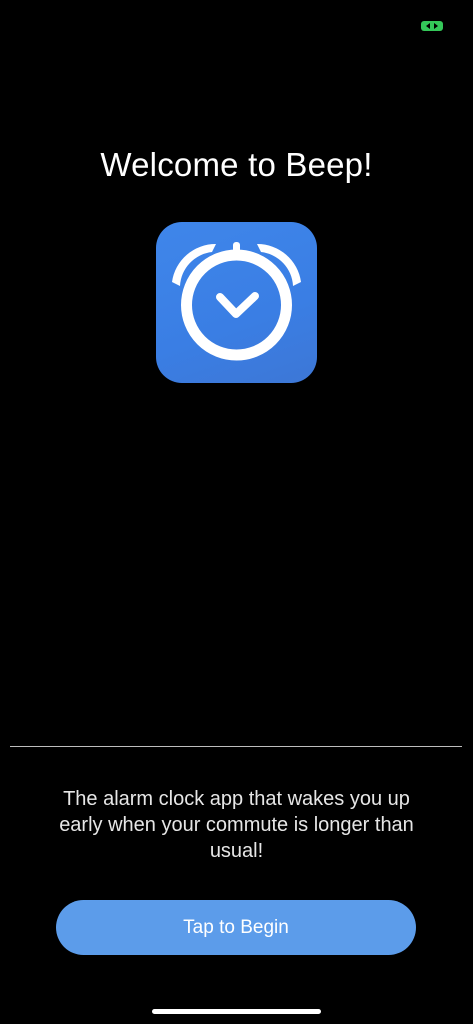 The width and height of the screenshot is (473, 1024). What do you see at coordinates (236, 1011) in the screenshot?
I see `home-indicator` at bounding box center [236, 1011].